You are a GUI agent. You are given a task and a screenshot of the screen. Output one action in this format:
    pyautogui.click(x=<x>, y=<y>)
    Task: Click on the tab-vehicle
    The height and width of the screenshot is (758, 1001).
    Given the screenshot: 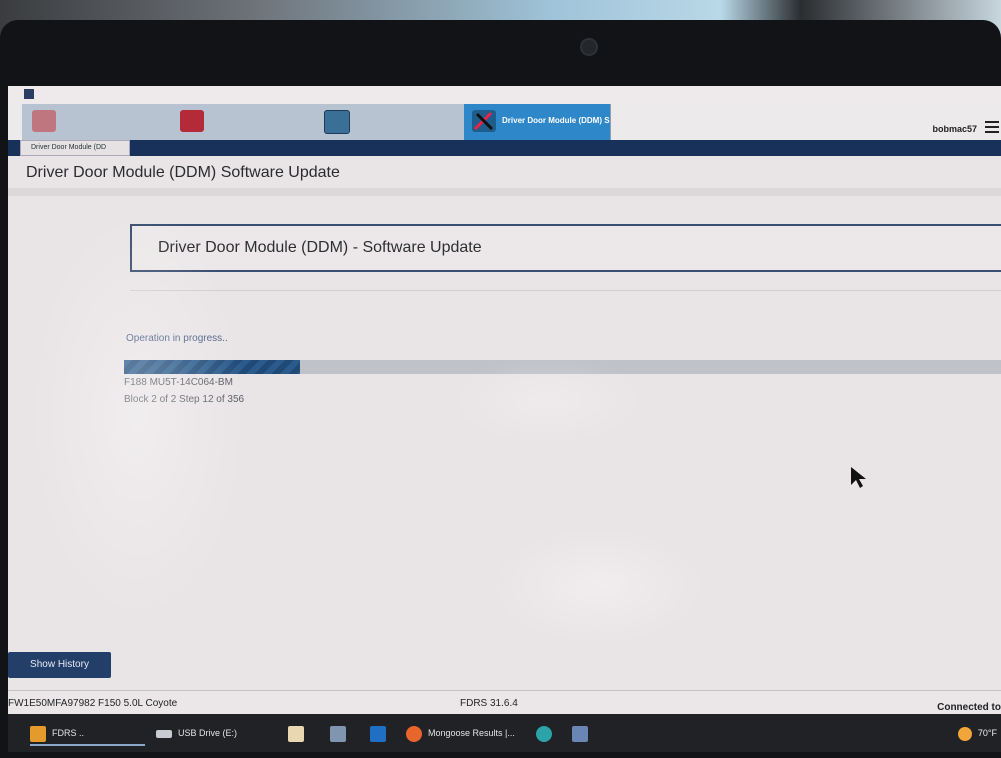 What is the action you would take?
    pyautogui.click(x=95, y=122)
    